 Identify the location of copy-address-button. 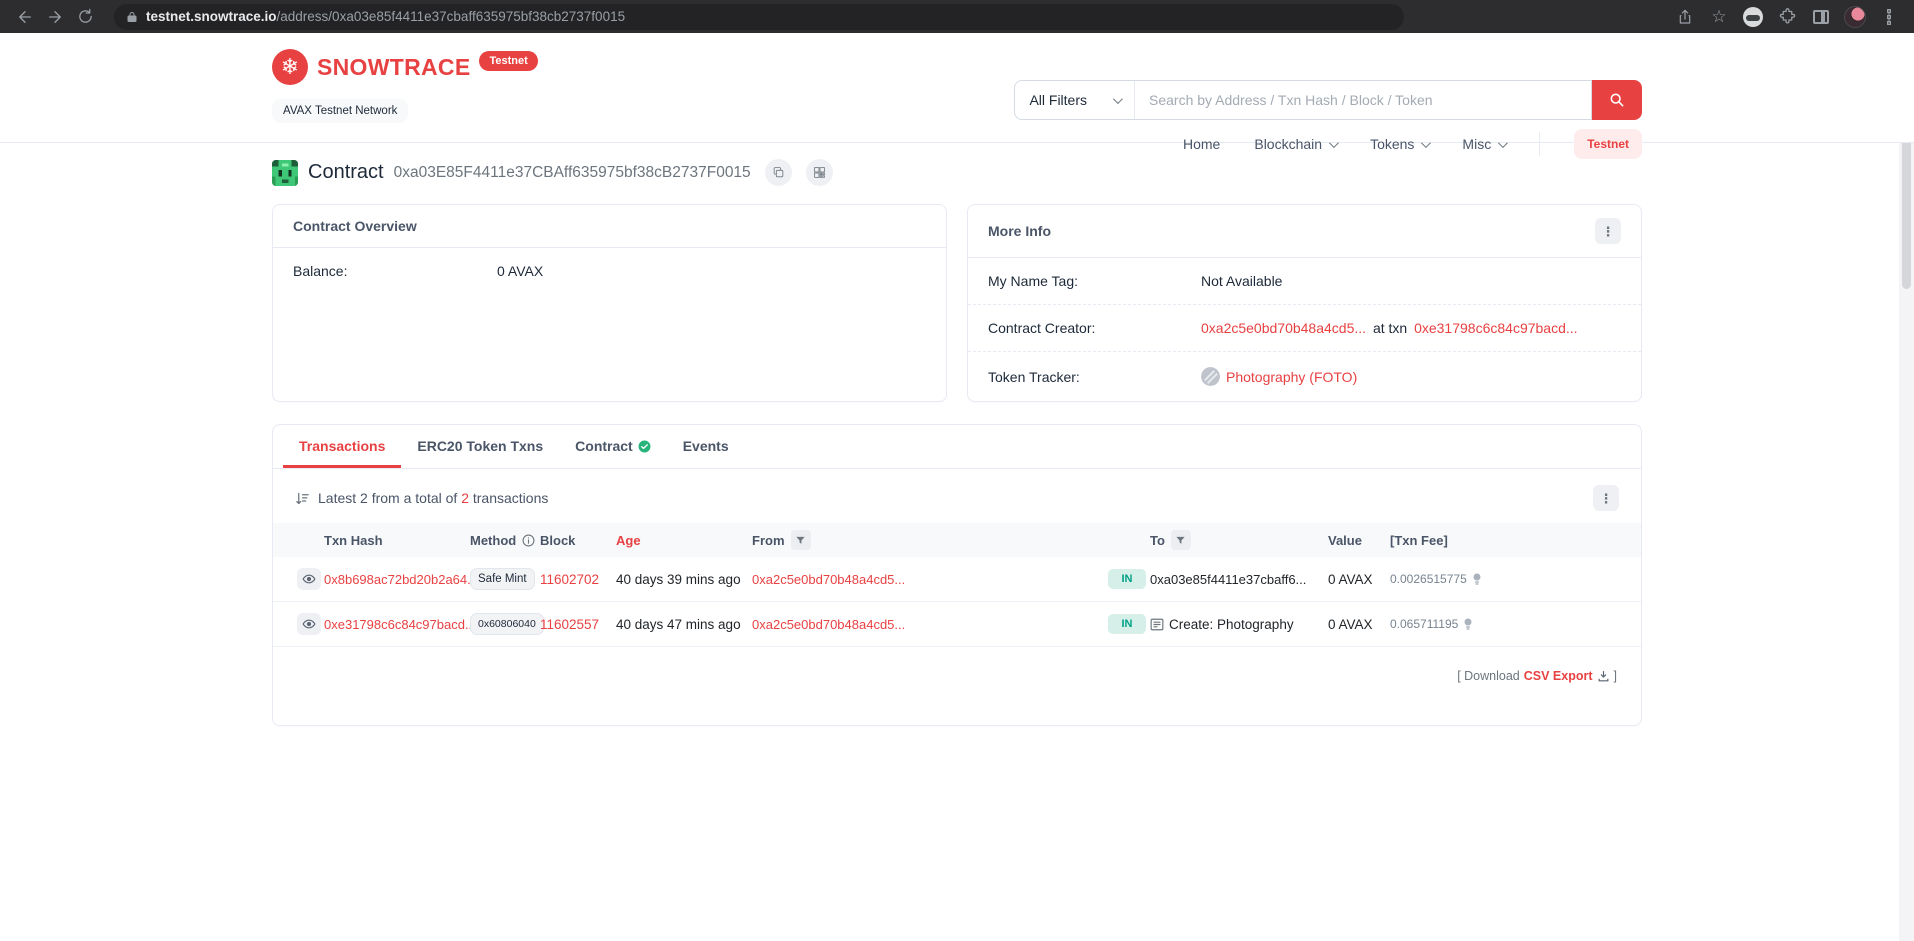
(778, 172).